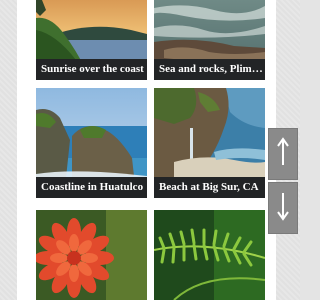 This screenshot has height=300, width=320. I want to click on gallery-tile-huatulco: Coastline in Huatulco, so click(91, 143).